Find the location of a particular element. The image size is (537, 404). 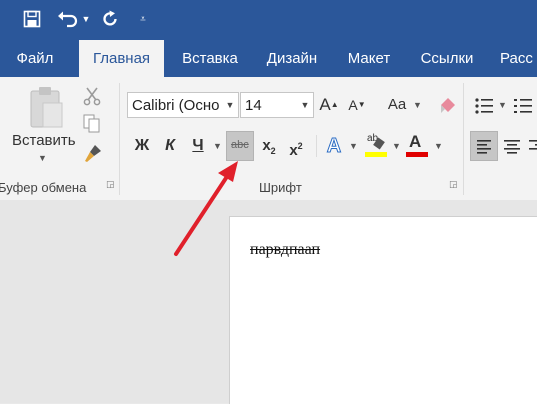

highlight-dropdown: ▼ is located at coordinates (396, 146).